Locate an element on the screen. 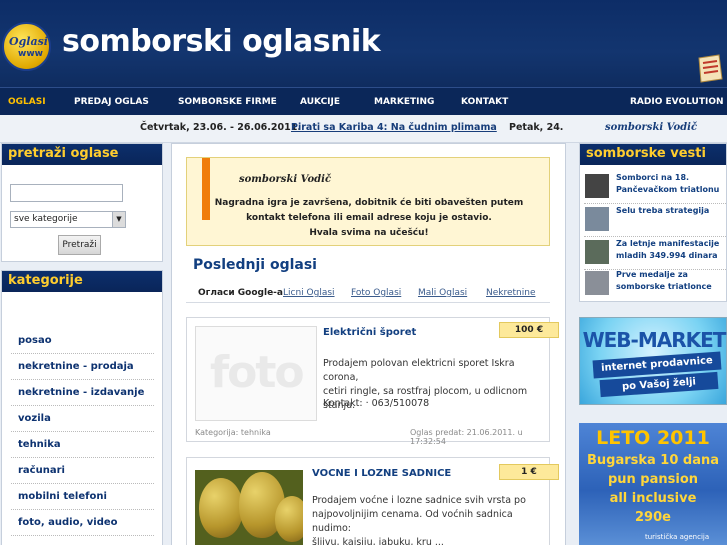 The height and width of the screenshot is (545, 727). photo-placeholder-text: foto is located at coordinates (257, 372).